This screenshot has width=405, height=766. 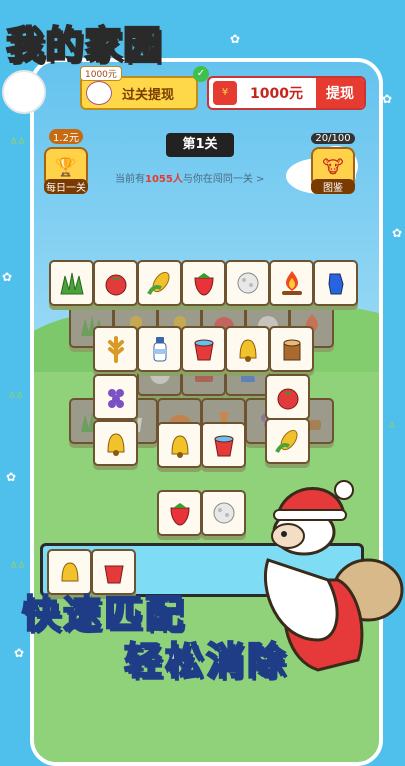 I want to click on glove-icon, so click(x=335, y=284).